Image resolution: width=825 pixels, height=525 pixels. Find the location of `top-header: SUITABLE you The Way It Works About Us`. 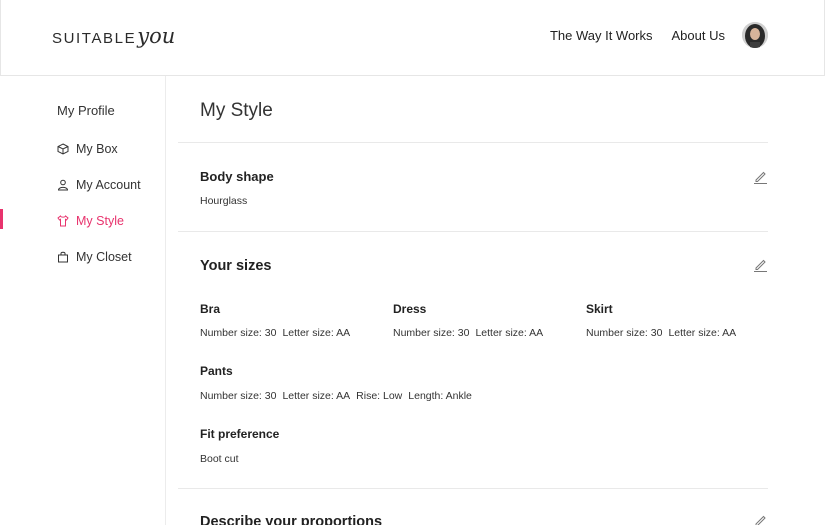

top-header: SUITABLE you The Way It Works About Us is located at coordinates (412, 38).